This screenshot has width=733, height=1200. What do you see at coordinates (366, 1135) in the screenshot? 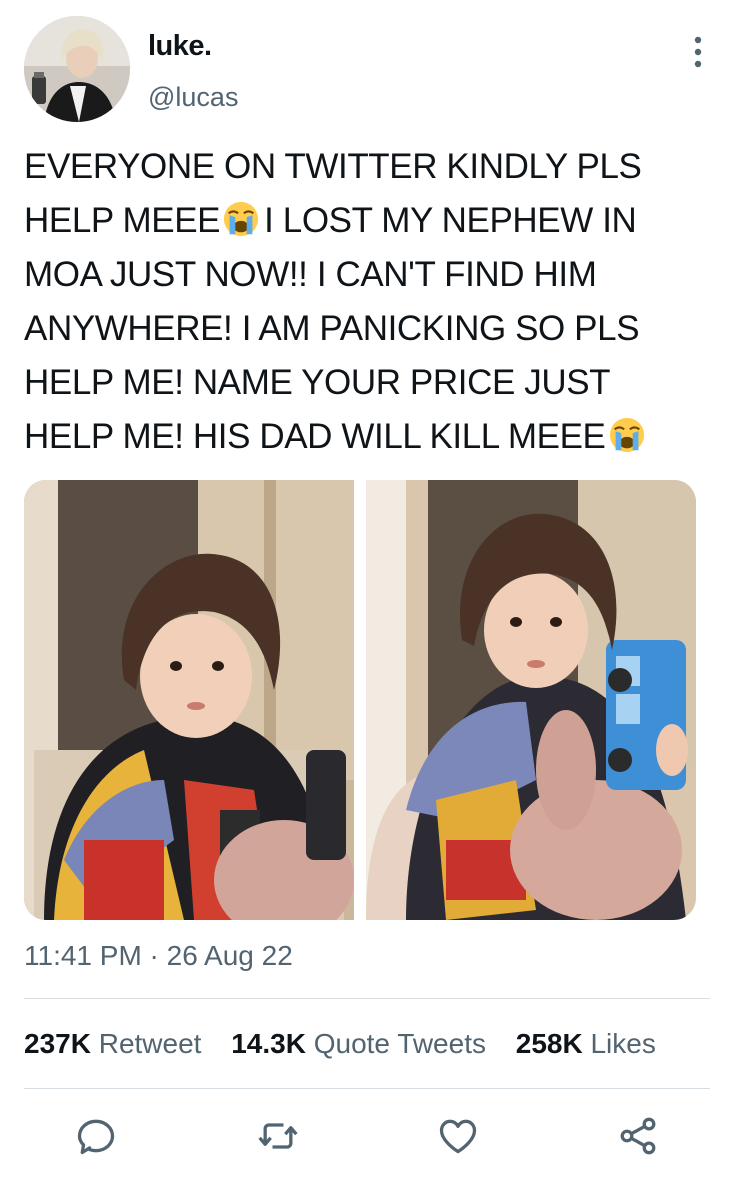
I see `action-bar` at bounding box center [366, 1135].